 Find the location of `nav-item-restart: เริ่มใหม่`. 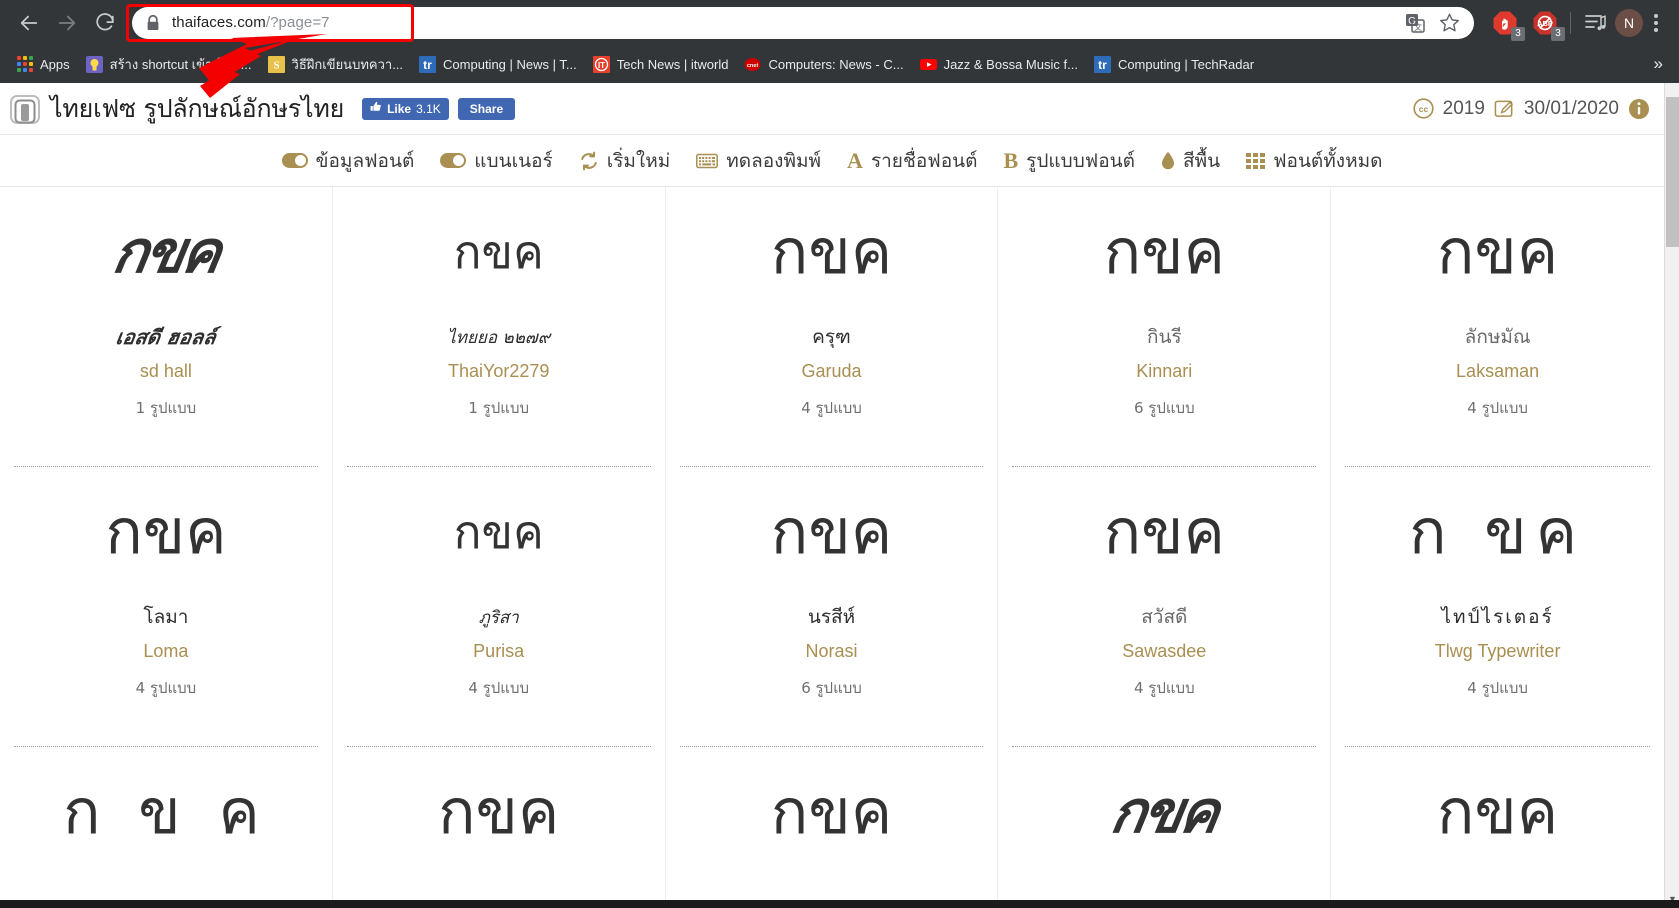

nav-item-restart: เริ่มใหม่ is located at coordinates (625, 161).